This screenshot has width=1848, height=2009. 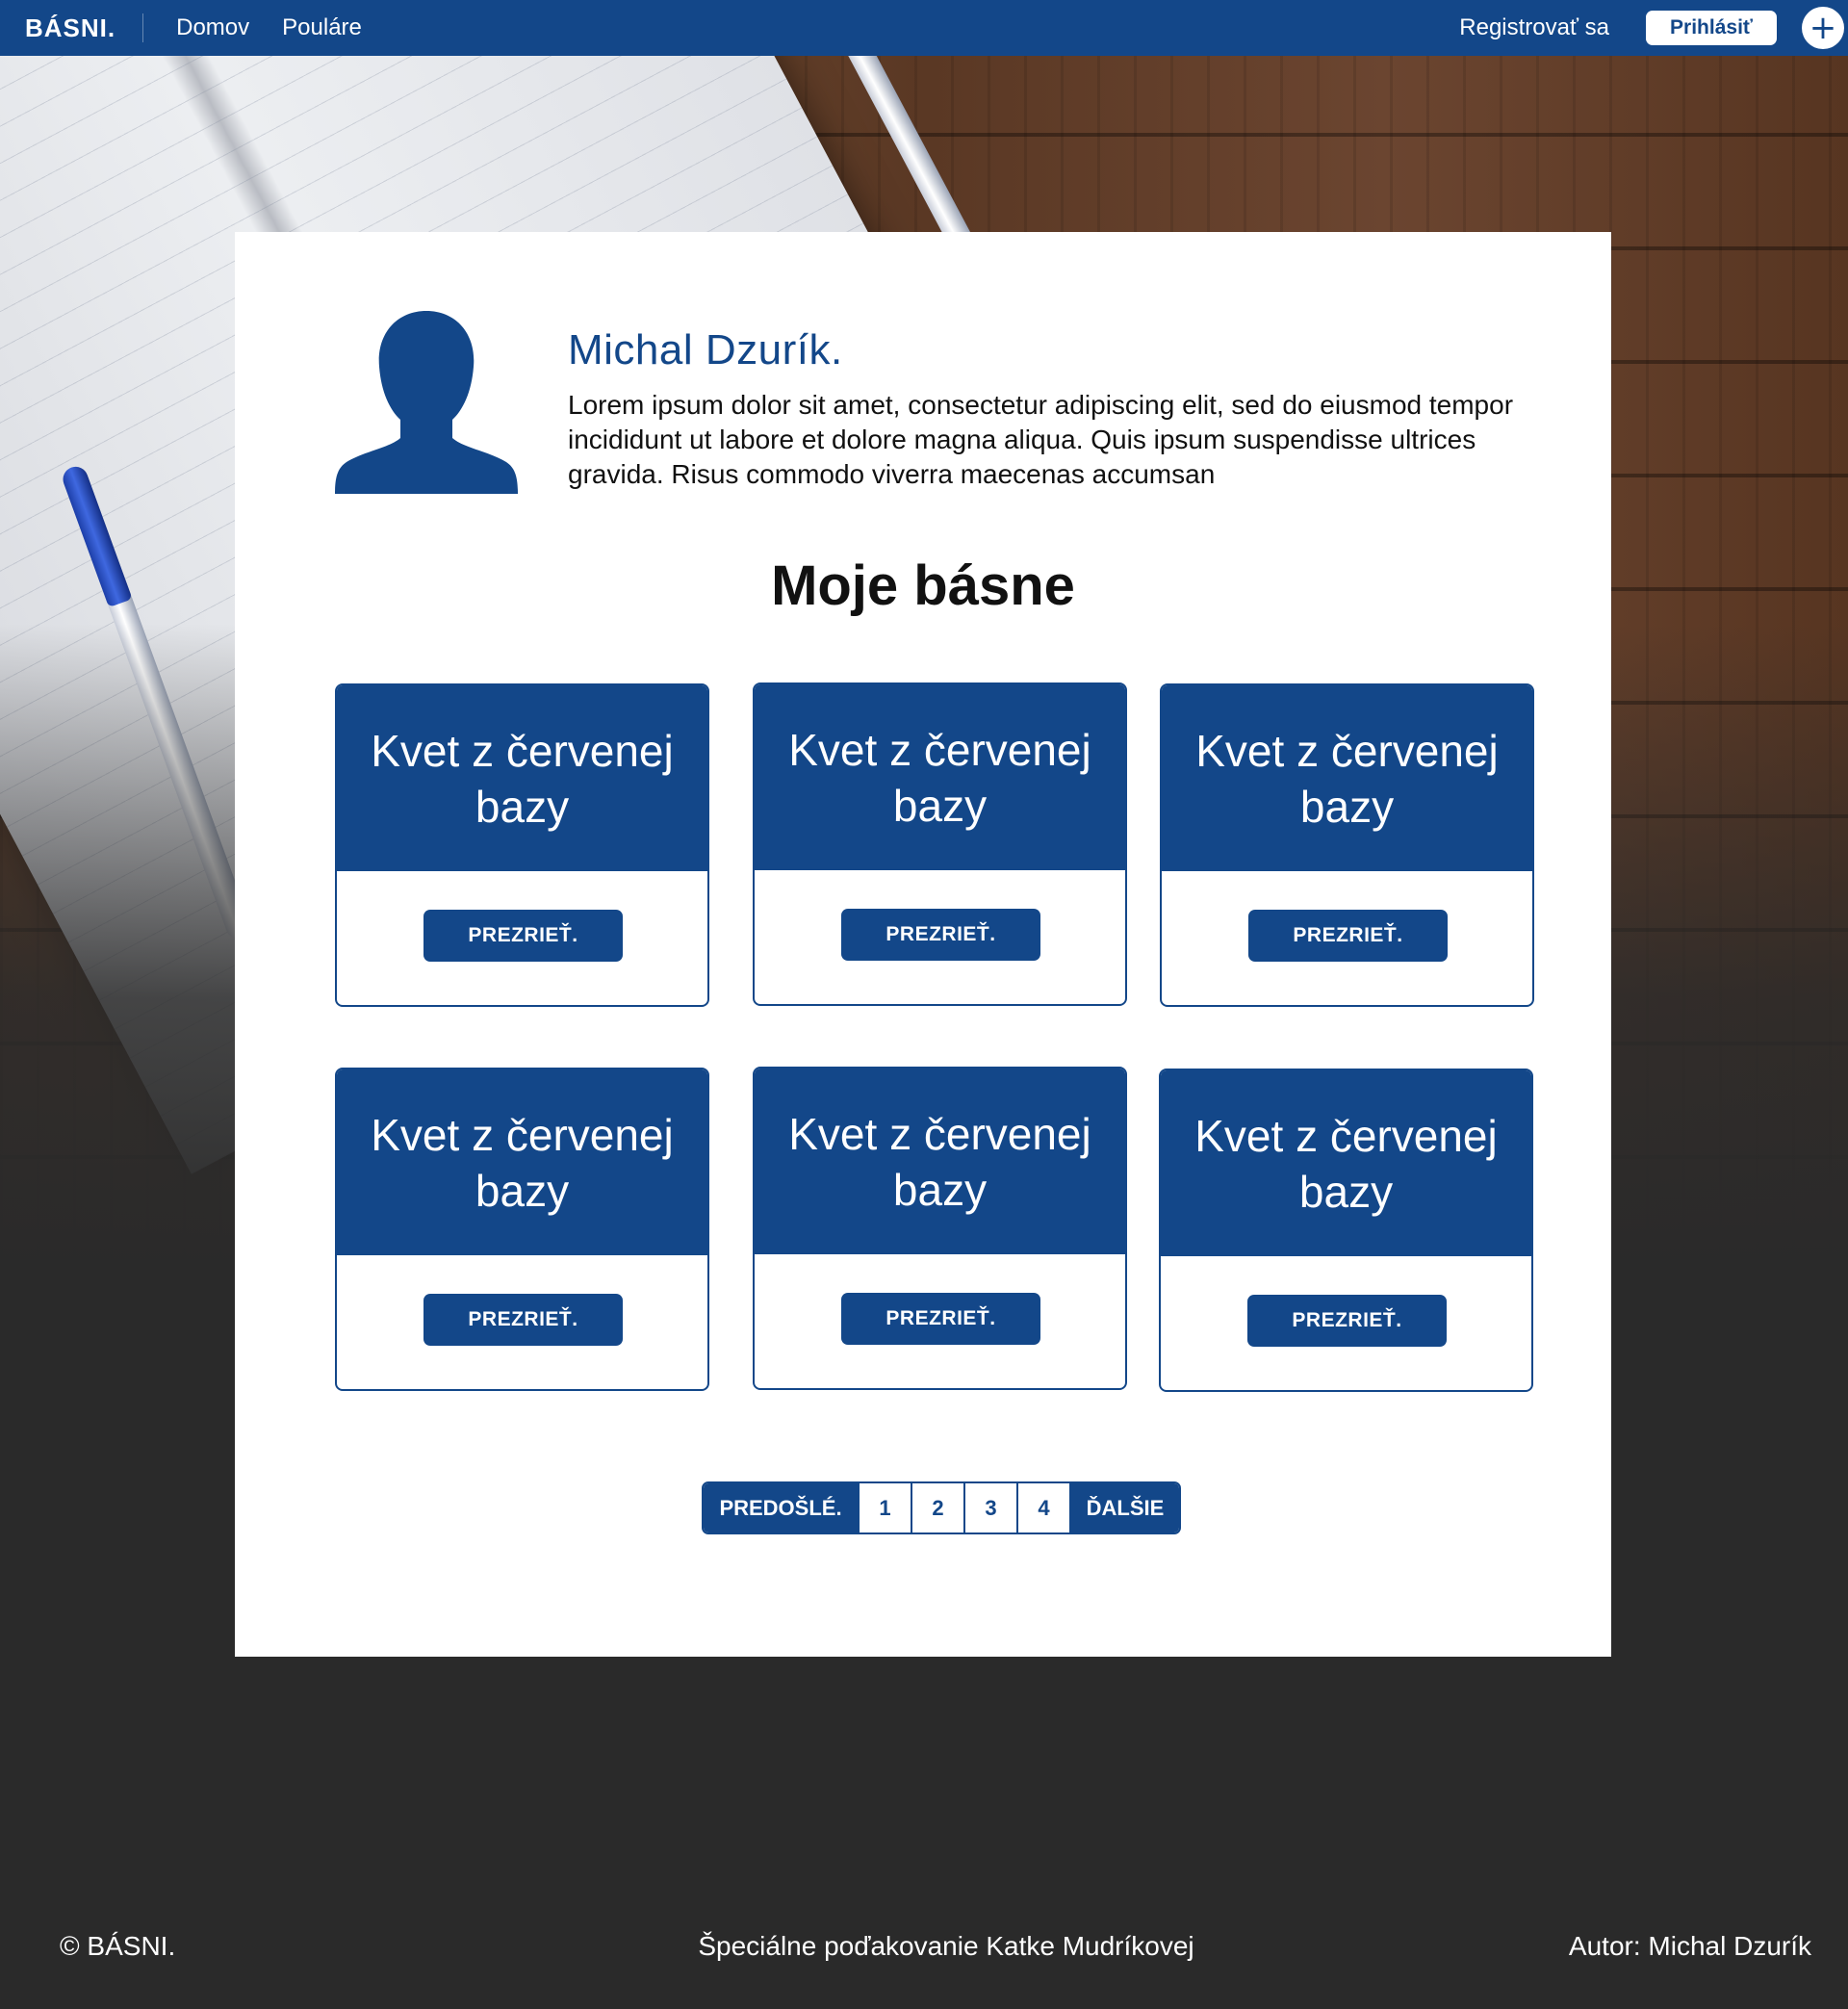 I want to click on pen-decoration, so click(x=157, y=702).